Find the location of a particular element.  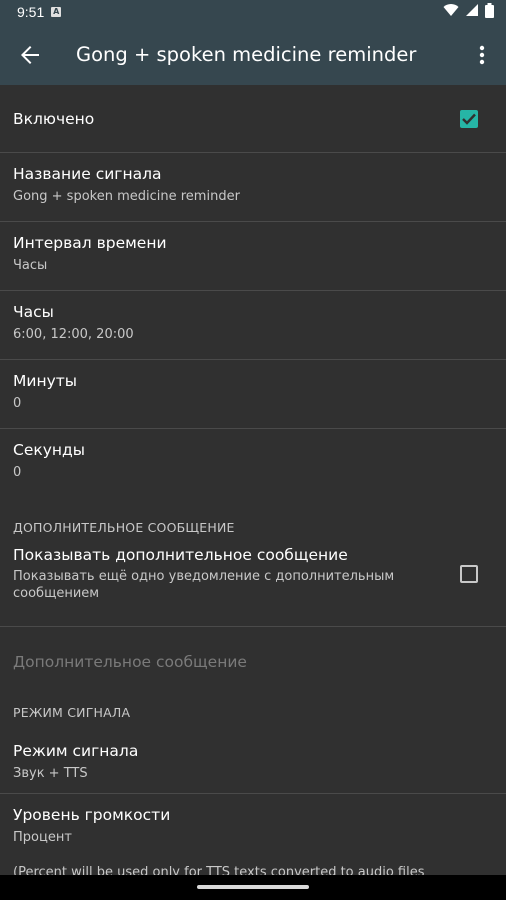

pref-volume-level-summary: Процент is located at coordinates (42, 837).